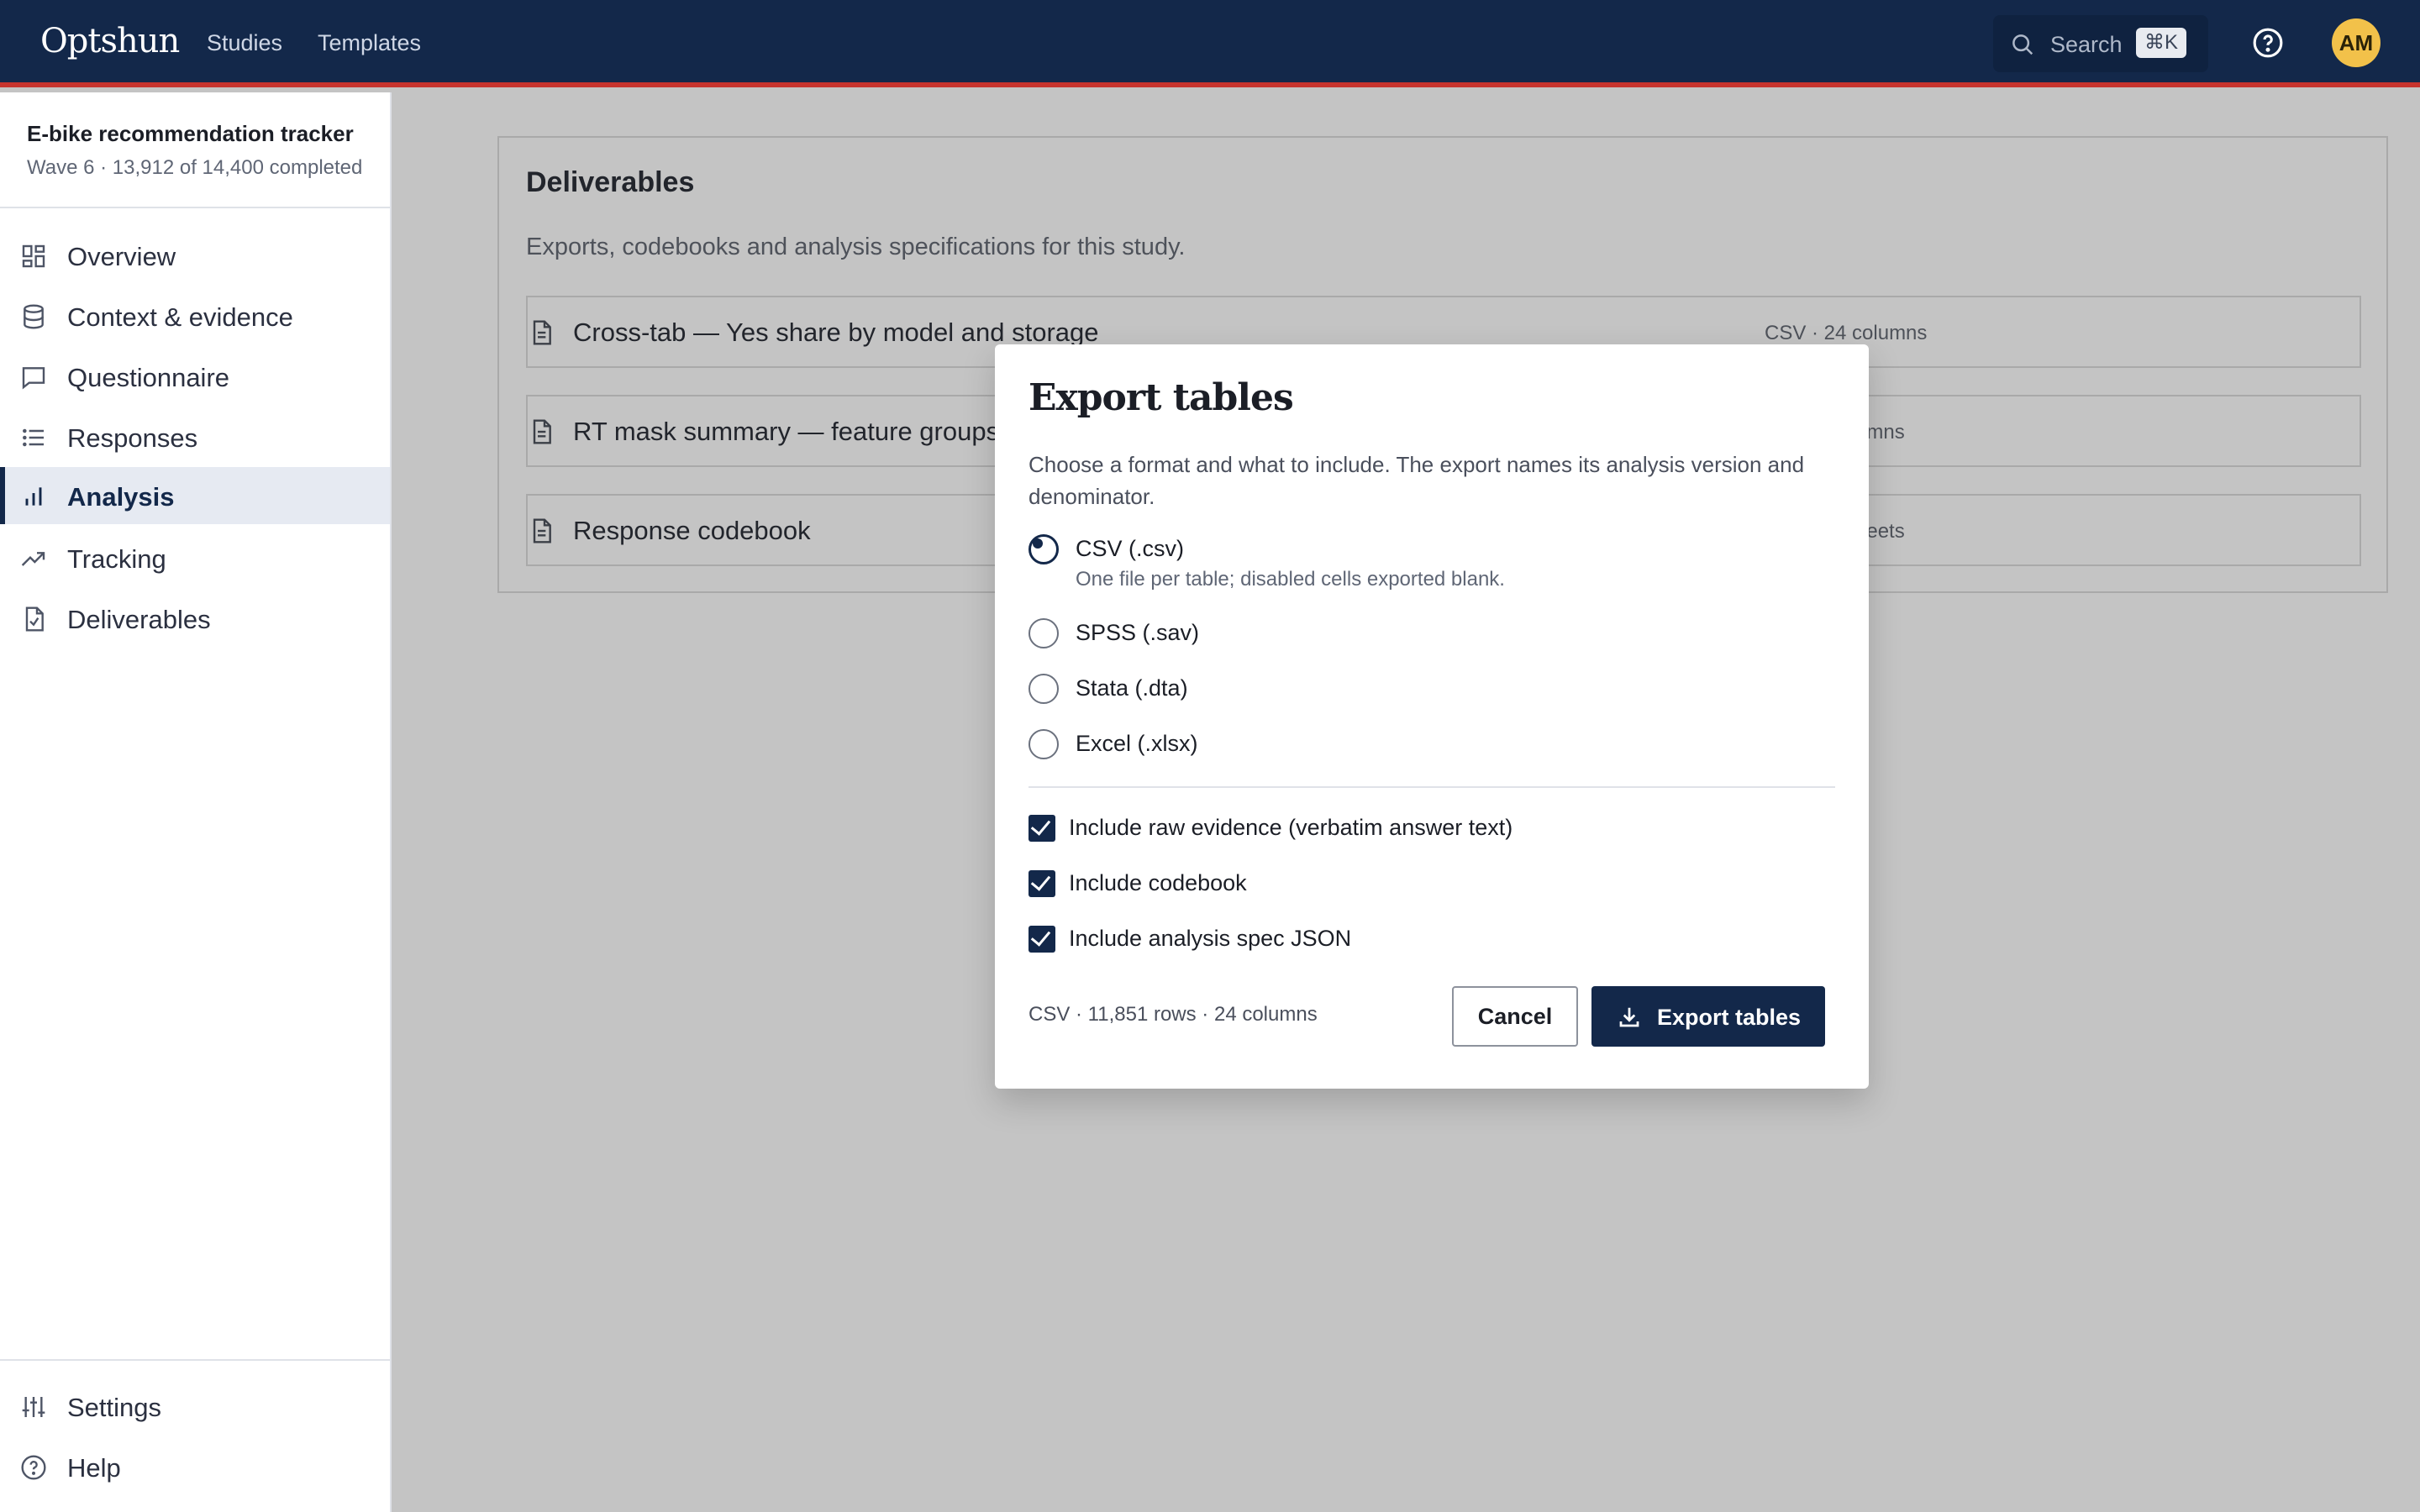  What do you see at coordinates (1173, 1014) in the screenshot?
I see `export-summary: CSV · 11,851 rows · 24 columns` at bounding box center [1173, 1014].